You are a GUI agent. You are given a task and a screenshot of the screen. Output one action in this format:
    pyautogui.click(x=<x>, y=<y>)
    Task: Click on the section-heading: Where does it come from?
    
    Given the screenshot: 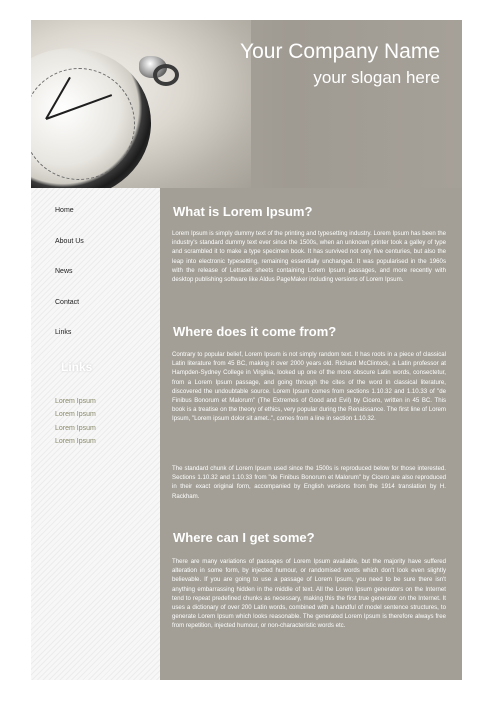 What is the action you would take?
    pyautogui.click(x=255, y=331)
    